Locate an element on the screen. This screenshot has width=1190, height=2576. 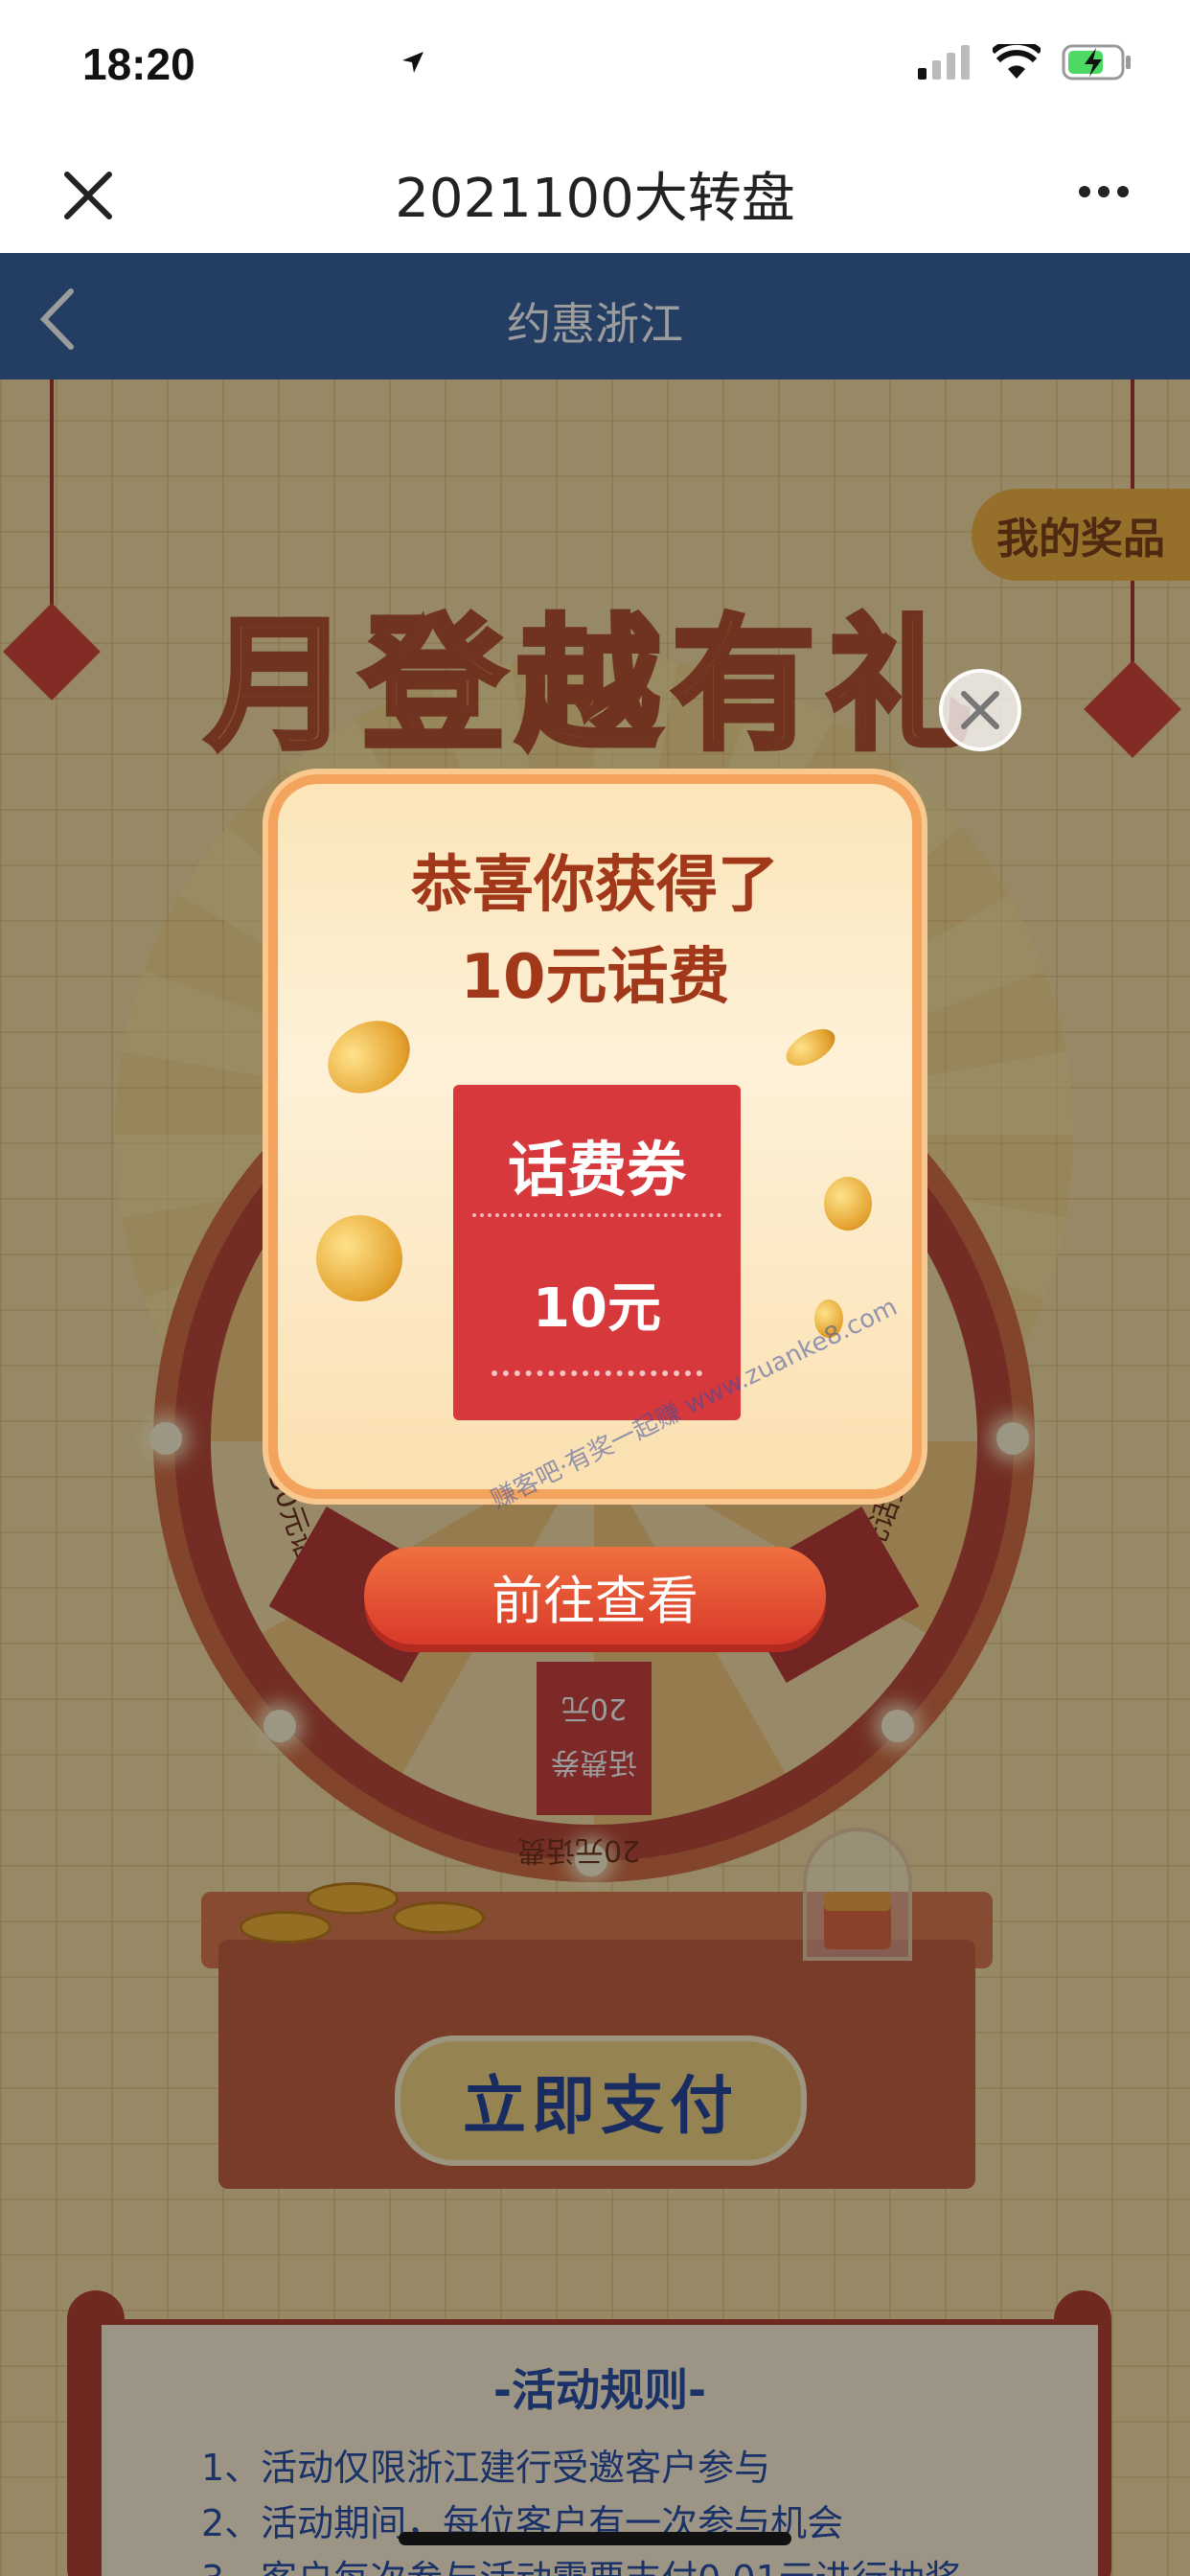
coupon-value: 10元 is located at coordinates (597, 1308).